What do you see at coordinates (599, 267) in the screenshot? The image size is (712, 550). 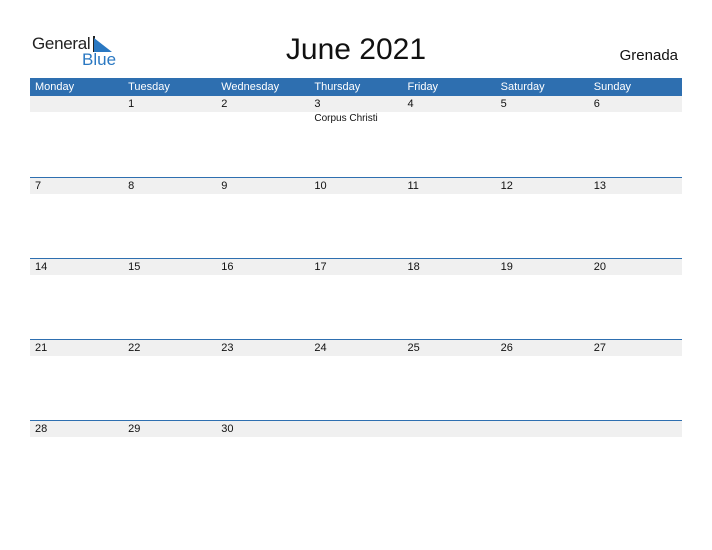 I see `day-number: 20` at bounding box center [599, 267].